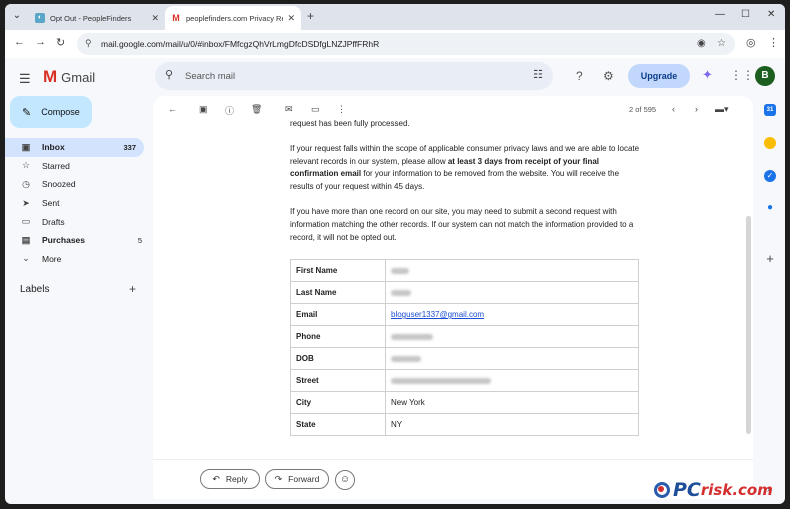 The width and height of the screenshot is (790, 509). What do you see at coordinates (701, 43) in the screenshot?
I see `eye-icon: ◉` at bounding box center [701, 43].